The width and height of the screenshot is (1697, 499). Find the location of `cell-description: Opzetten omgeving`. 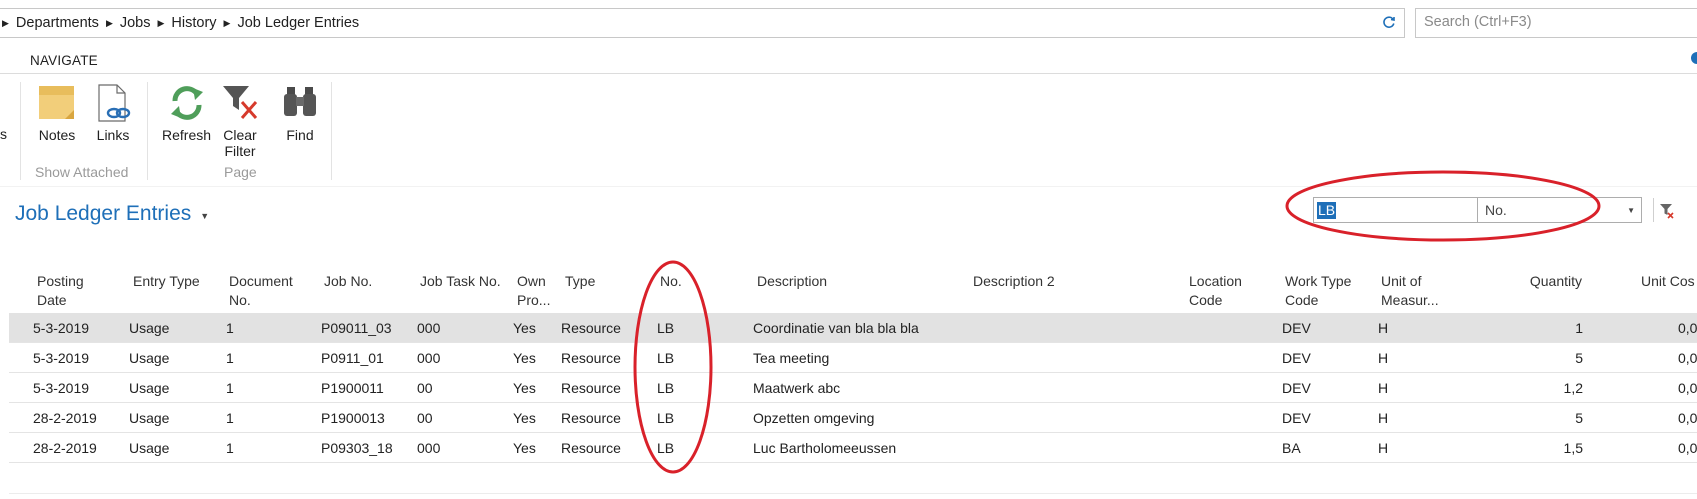

cell-description: Opzetten omgeving is located at coordinates (814, 418).